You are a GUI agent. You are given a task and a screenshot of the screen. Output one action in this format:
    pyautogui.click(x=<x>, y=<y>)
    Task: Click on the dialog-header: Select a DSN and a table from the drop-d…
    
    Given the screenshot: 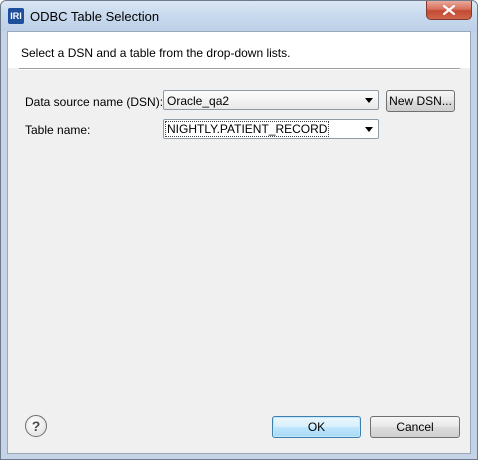 What is the action you would take?
    pyautogui.click(x=239, y=50)
    